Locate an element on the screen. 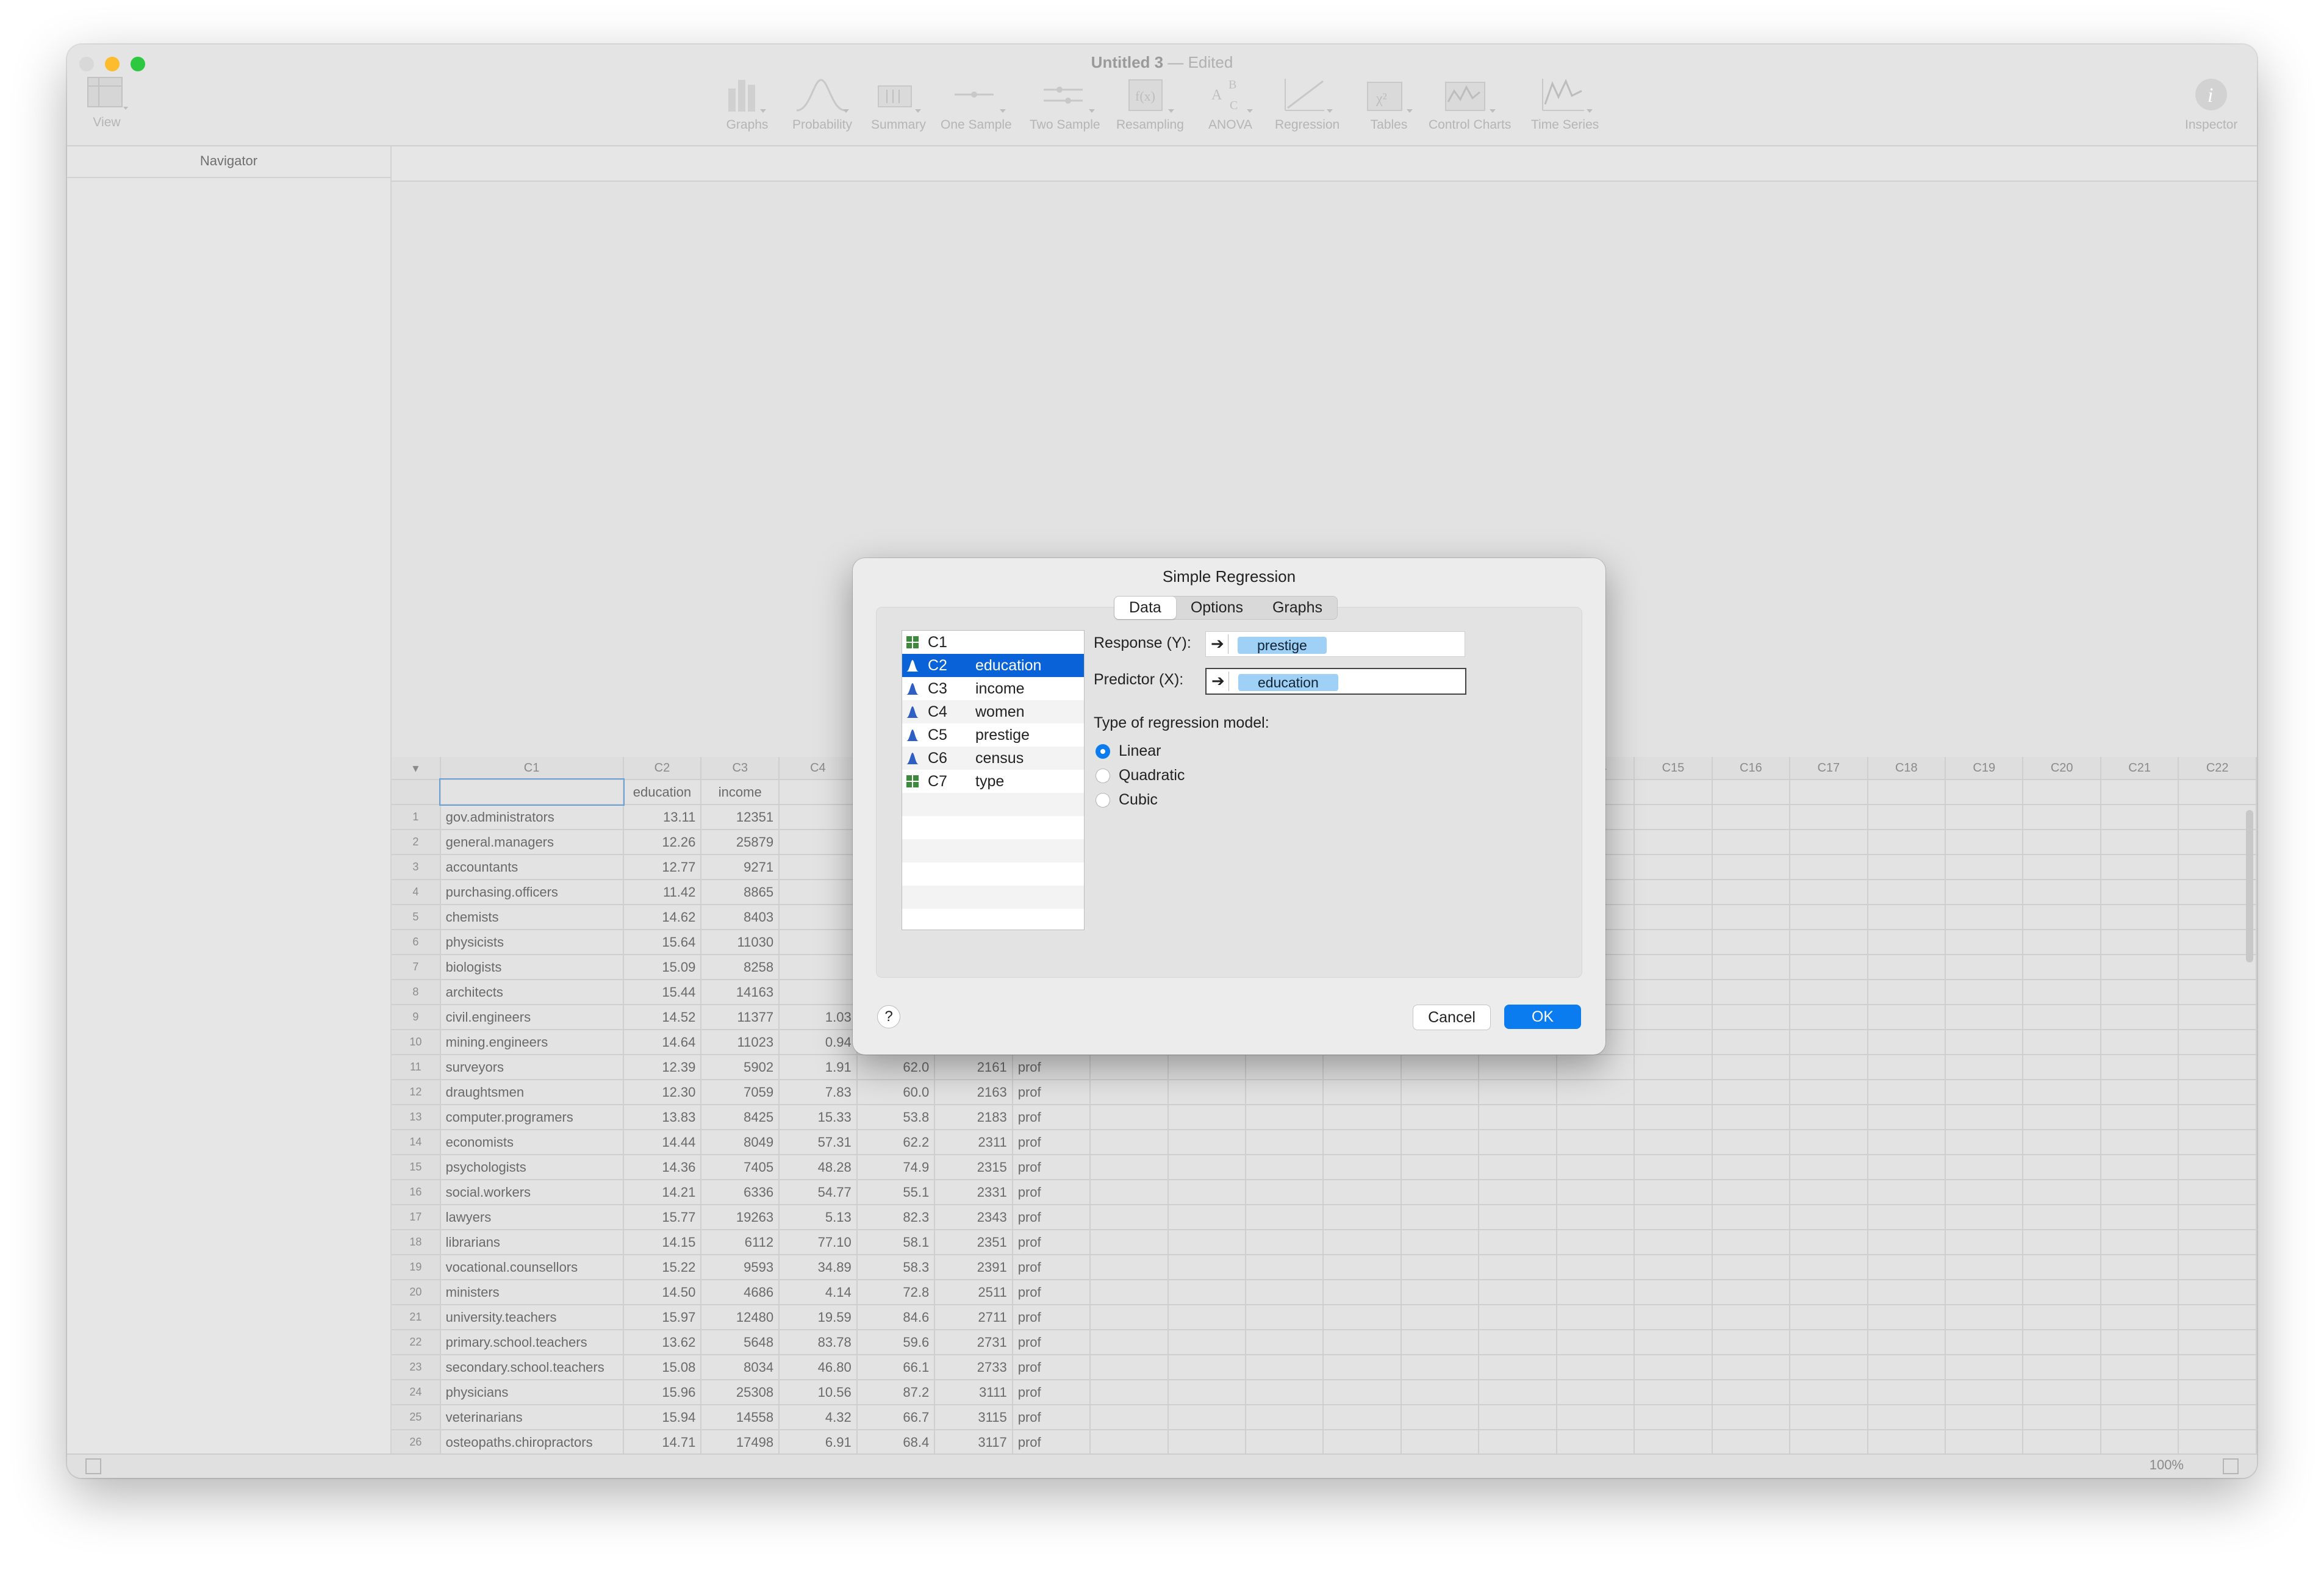  table-cell: 83.78 is located at coordinates (819, 1342).